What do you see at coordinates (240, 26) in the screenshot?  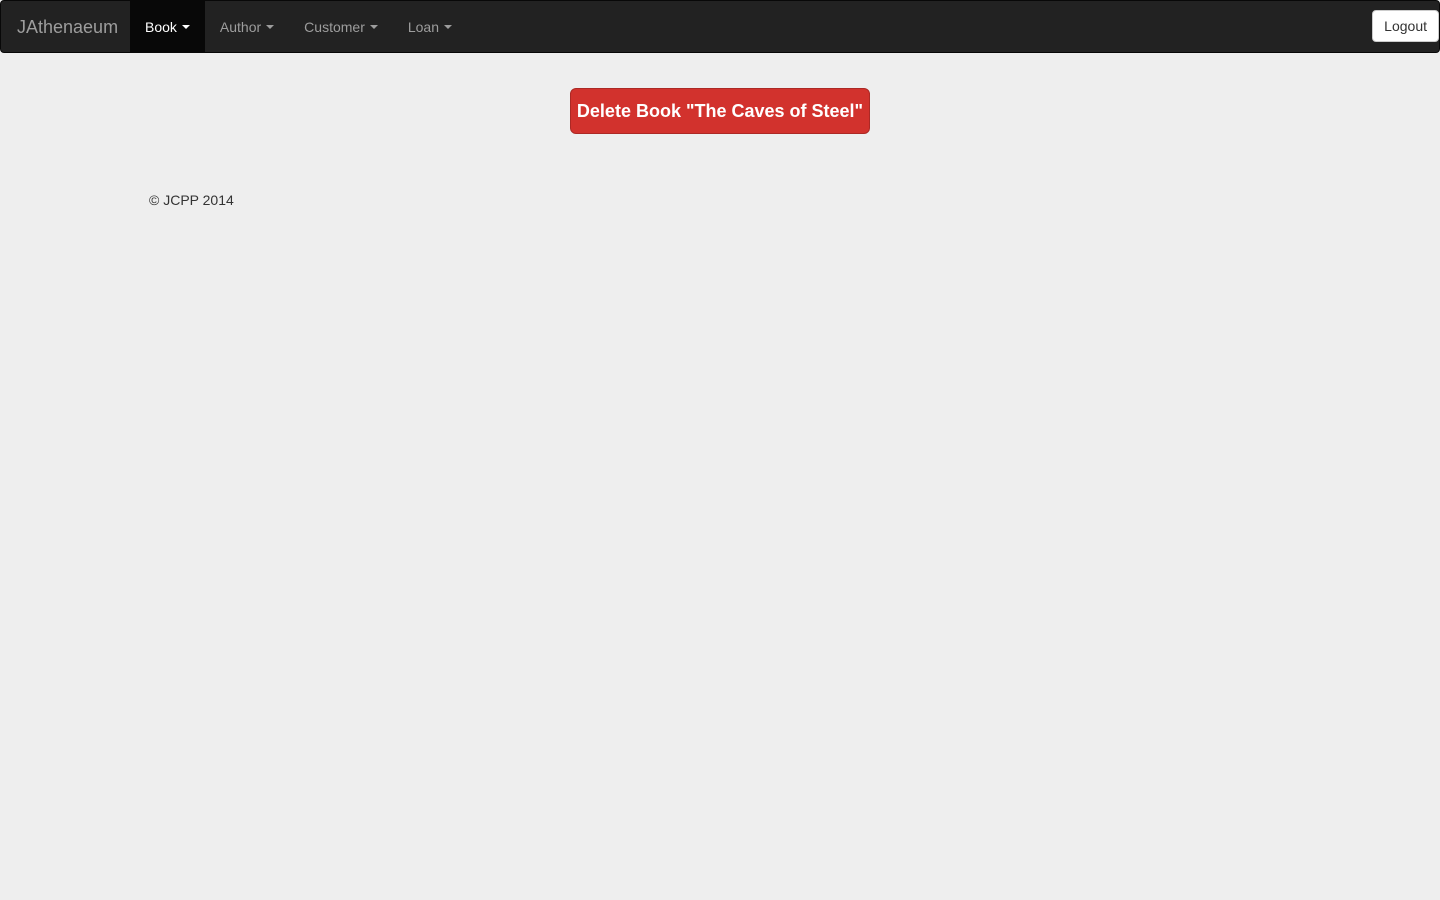 I see `nav-item-label: Author` at bounding box center [240, 26].